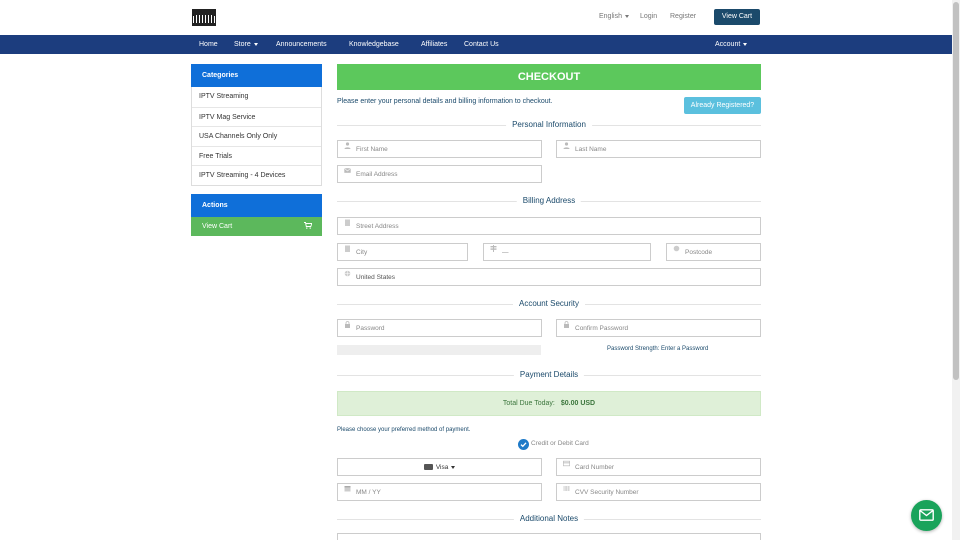 The height and width of the screenshot is (540, 960). Describe the element at coordinates (208, 44) in the screenshot. I see `nav-home: Home` at that location.